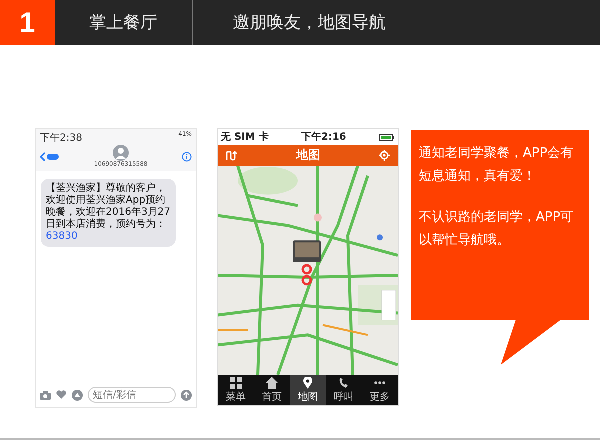  I want to click on status-time: 下午2:16, so click(323, 137).